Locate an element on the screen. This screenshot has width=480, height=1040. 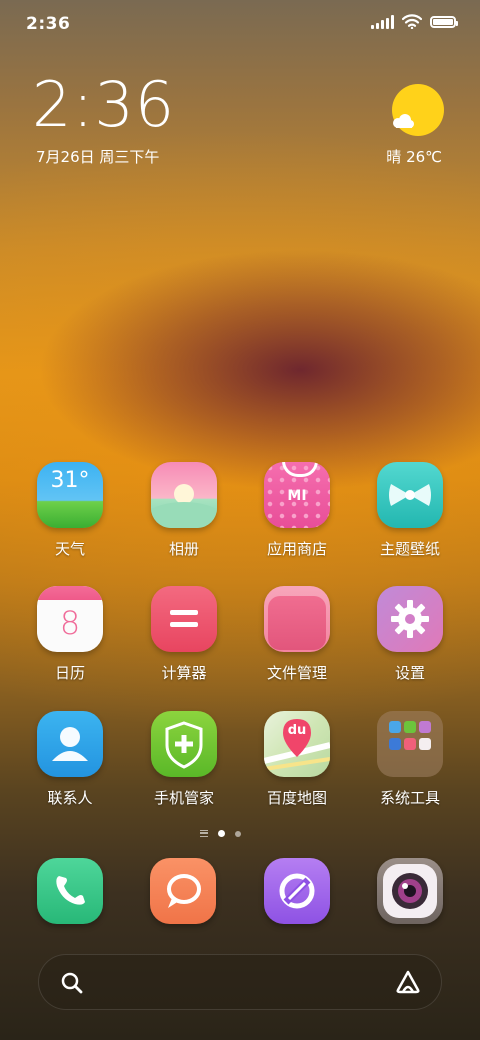
app-store-icon: mi is located at coordinates (297, 495).